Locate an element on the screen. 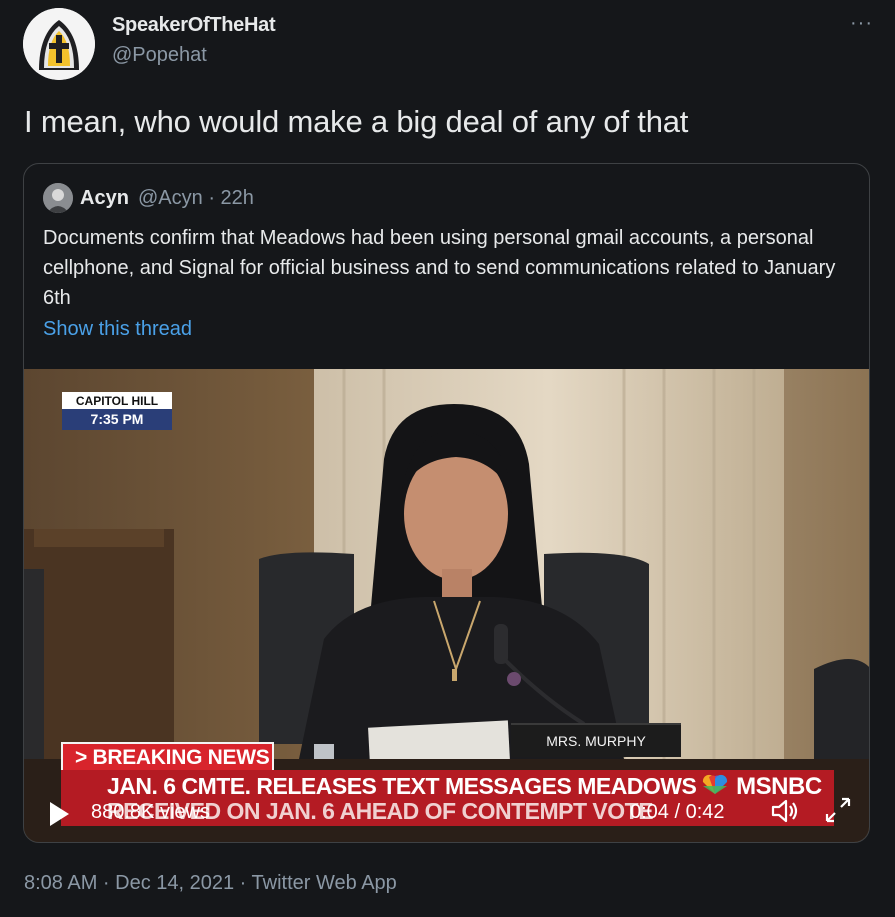  play-icon is located at coordinates (59, 814).